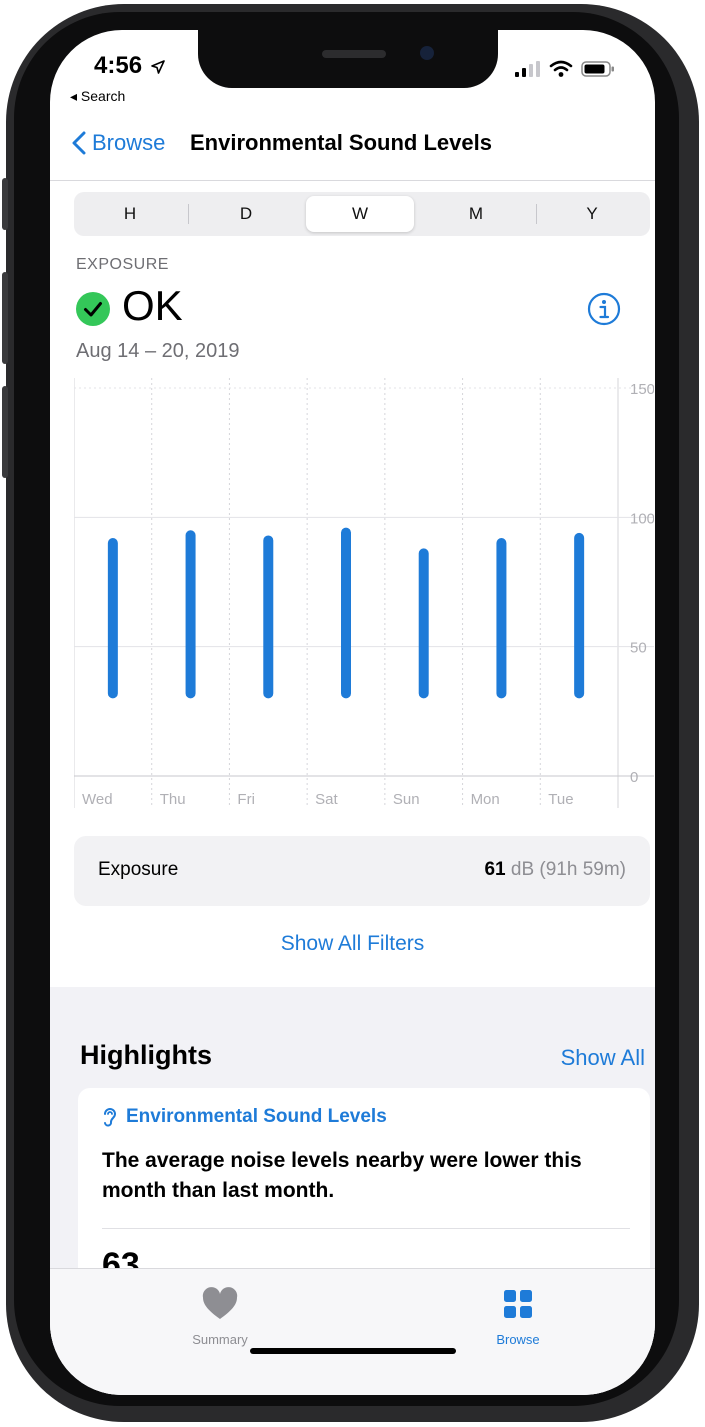 Image resolution: width=705 pixels, height=1427 pixels. Describe the element at coordinates (592, 214) in the screenshot. I see `segment-year: Y` at that location.